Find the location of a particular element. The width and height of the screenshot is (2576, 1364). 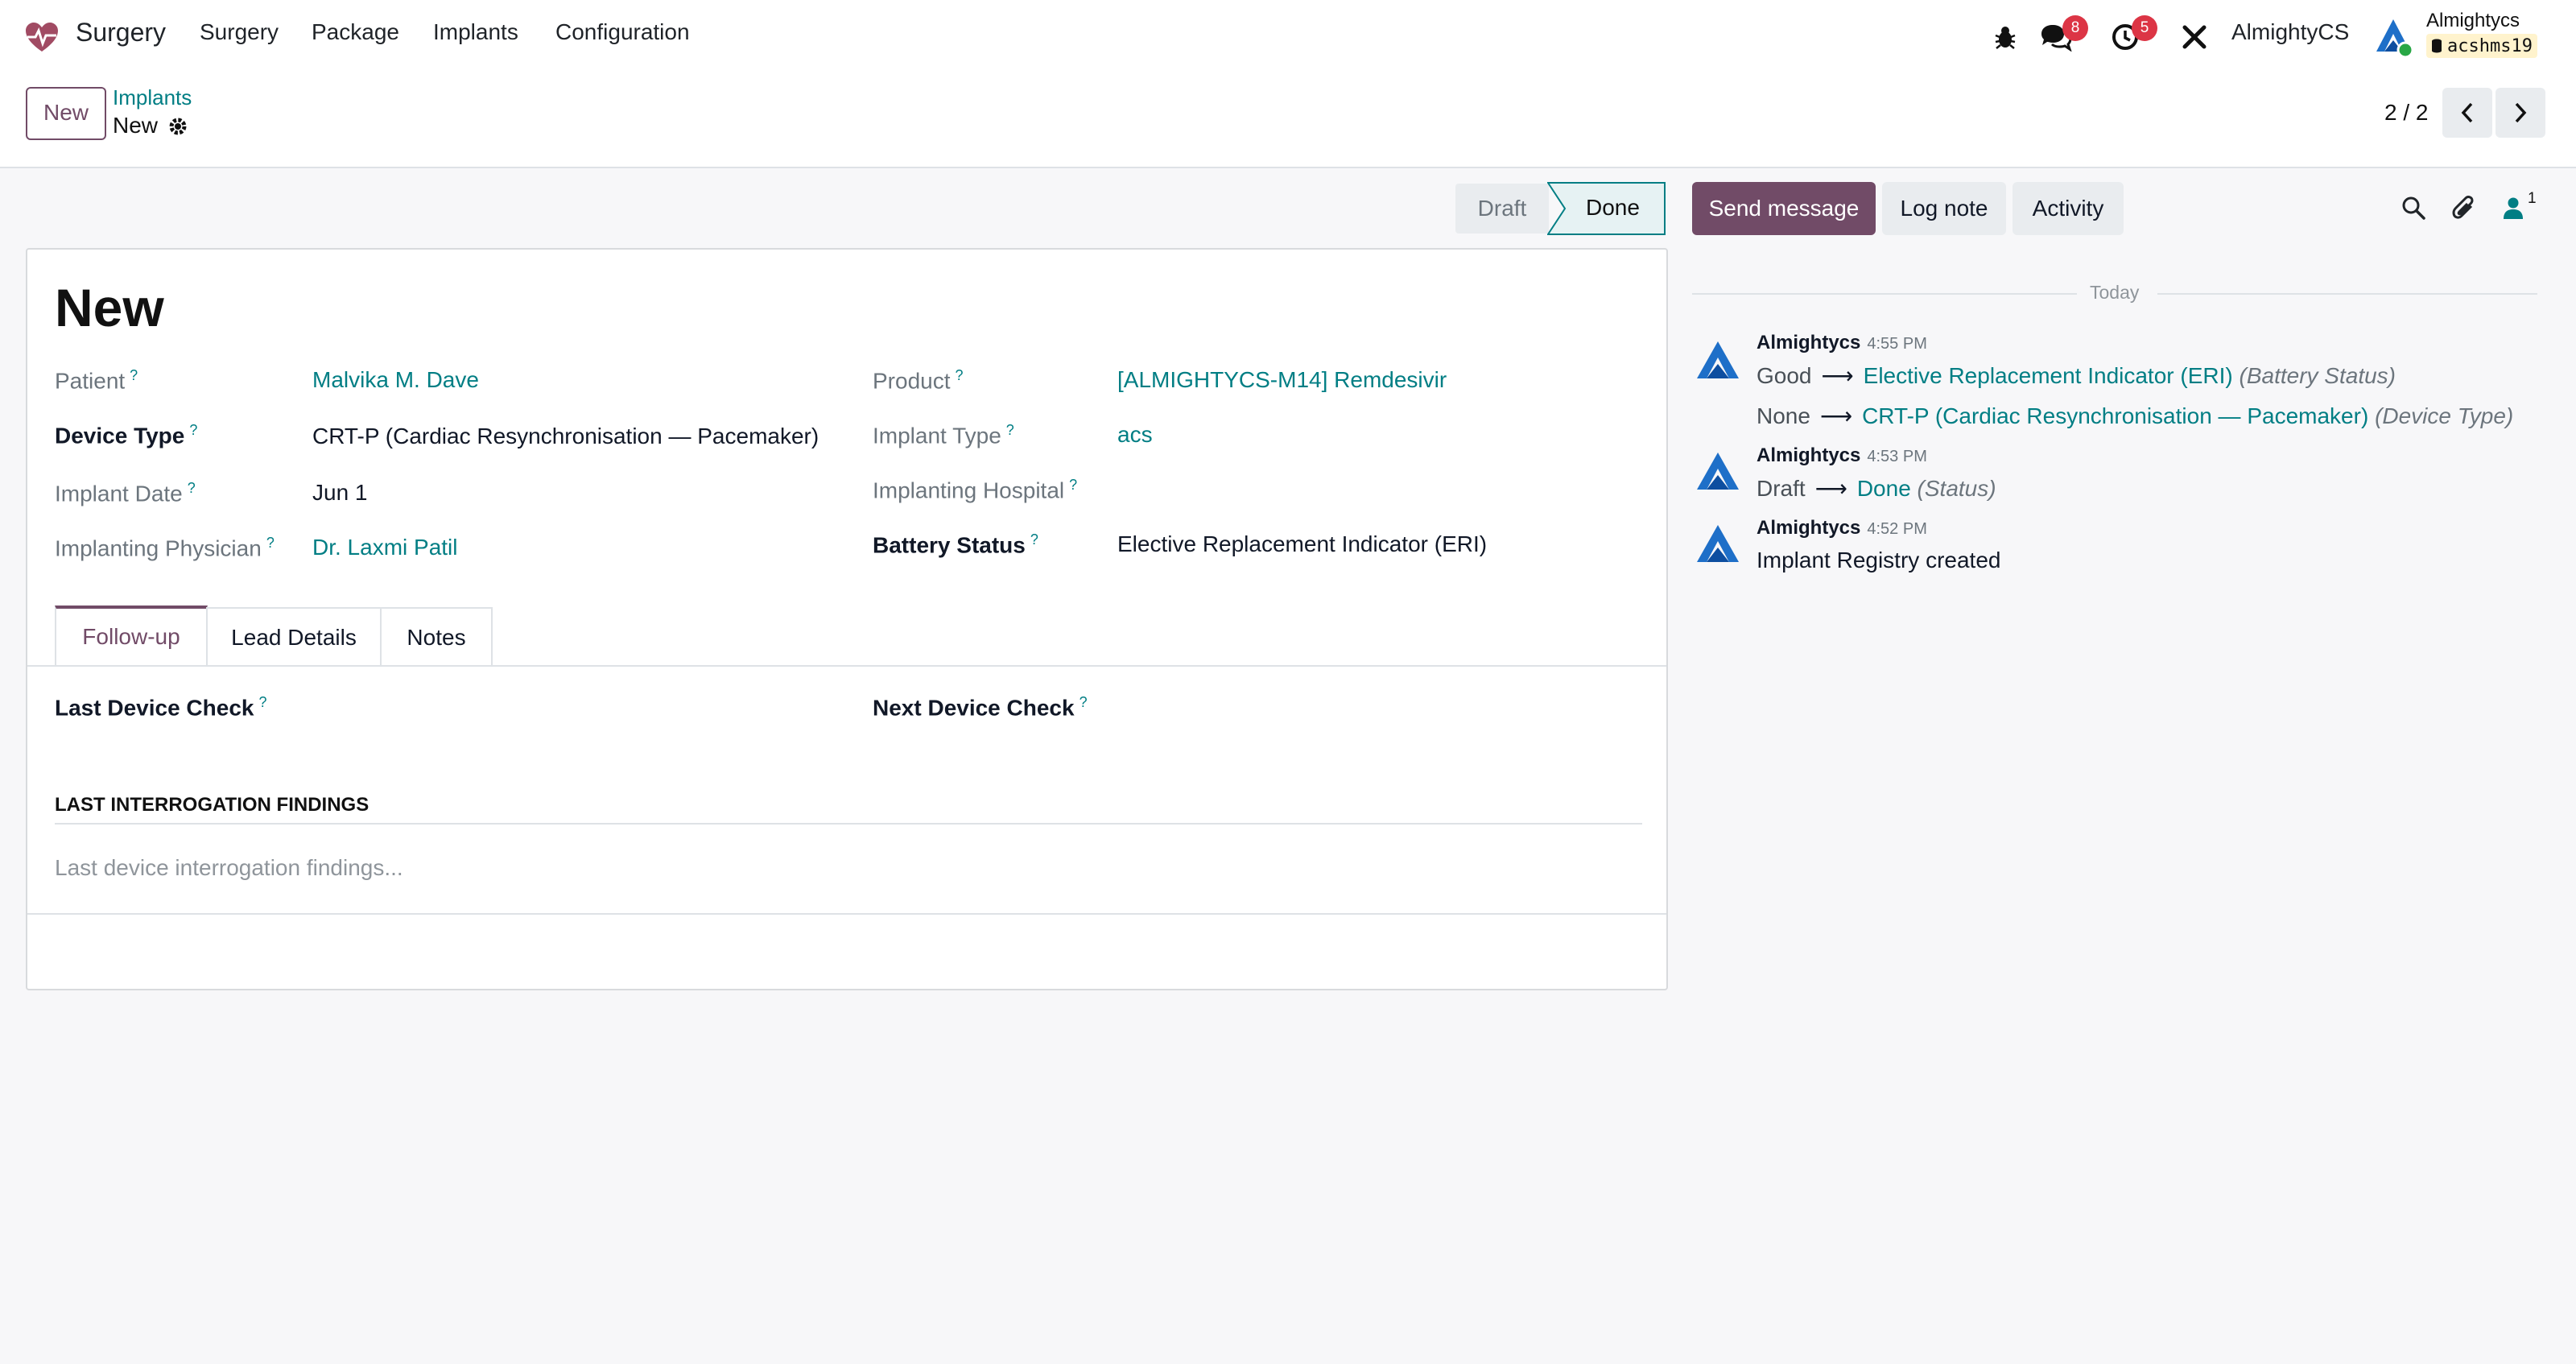

menu-package: Package is located at coordinates (355, 32).